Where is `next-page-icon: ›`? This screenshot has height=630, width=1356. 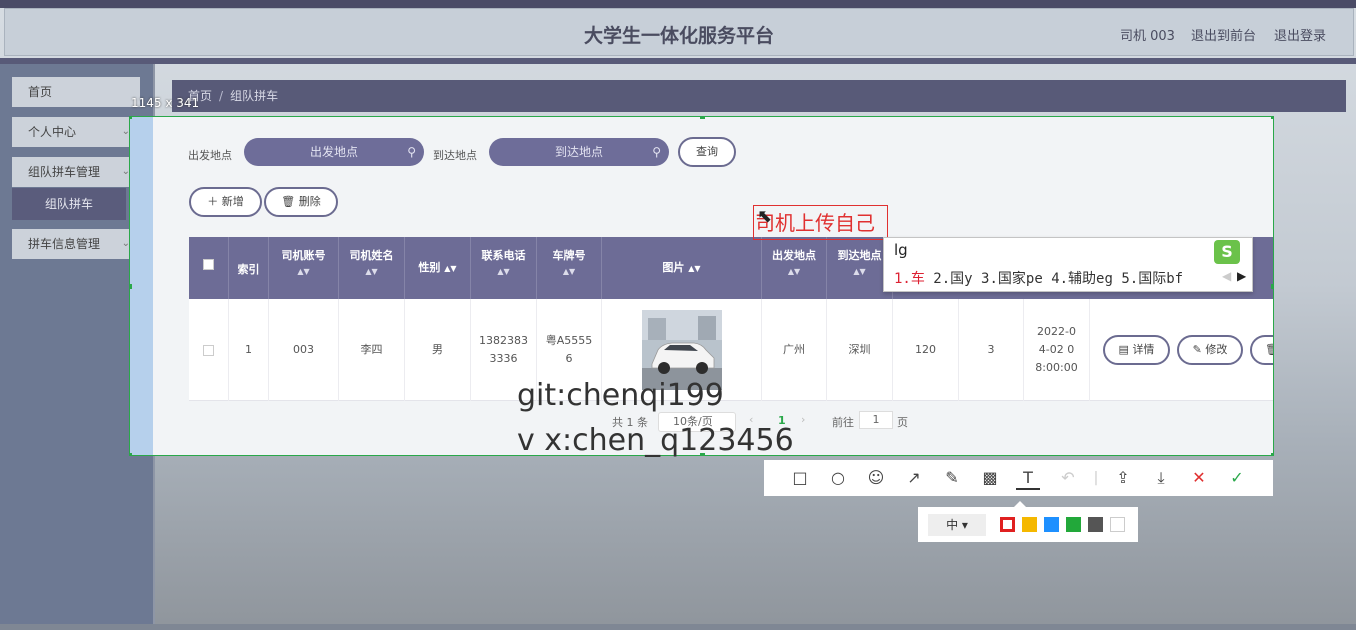
next-page-icon: › is located at coordinates (803, 419).